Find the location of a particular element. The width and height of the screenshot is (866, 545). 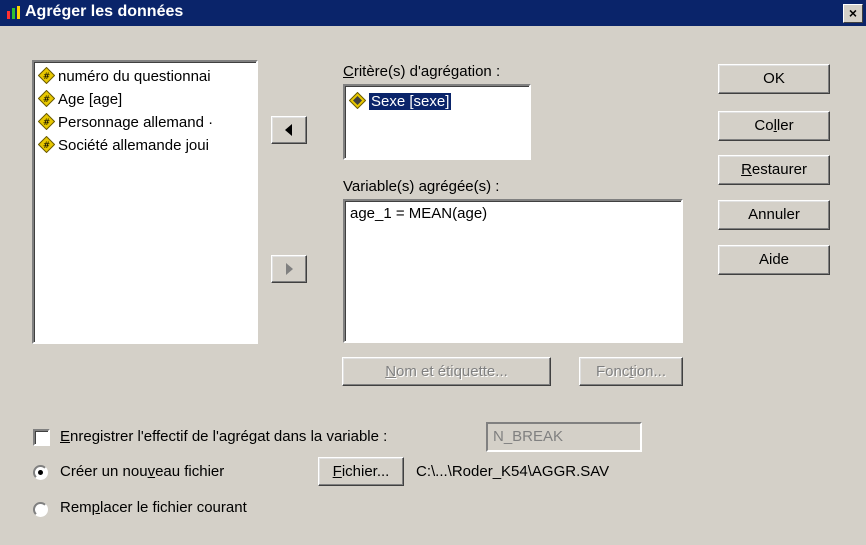

cancel-button: Annuler is located at coordinates (774, 215).